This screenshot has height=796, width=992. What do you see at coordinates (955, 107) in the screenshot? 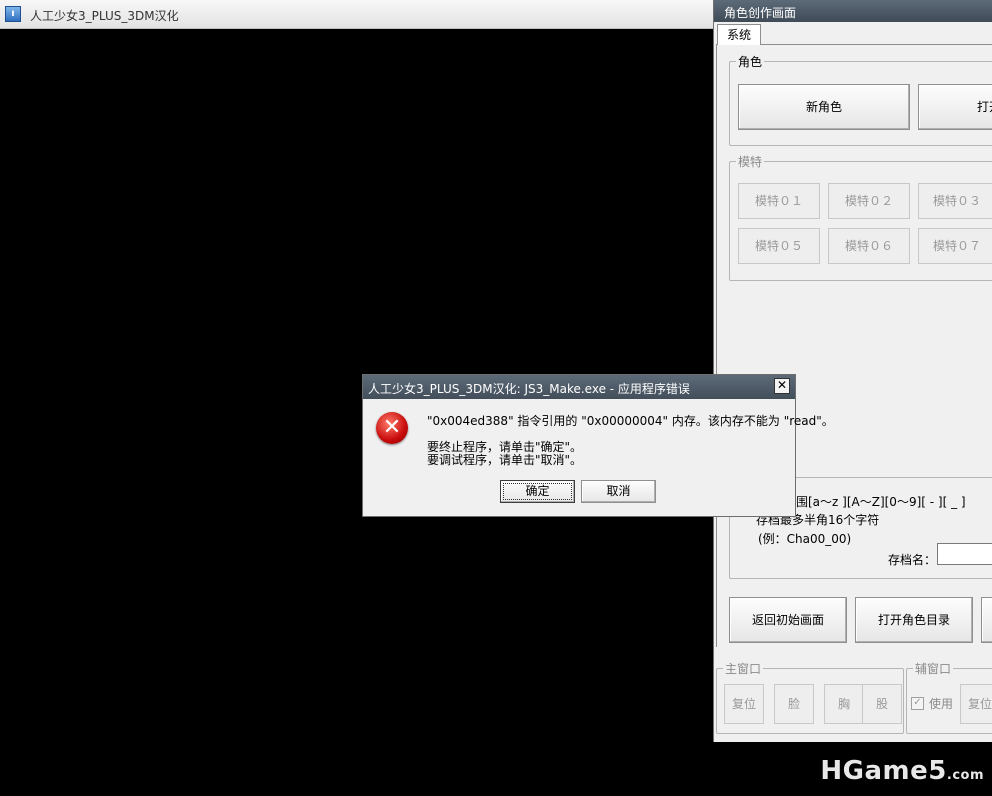
I see `open-character-button: 打开` at bounding box center [955, 107].